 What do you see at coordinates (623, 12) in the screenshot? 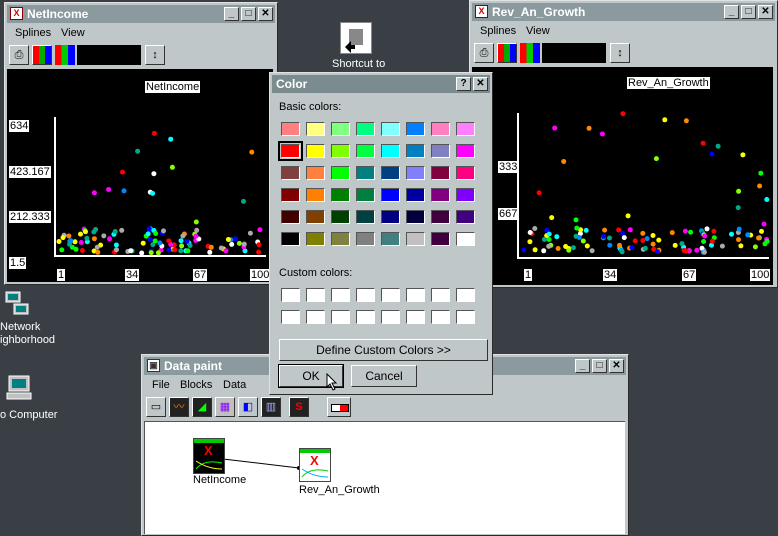
I see `growth-titlebar: X Rev_An_Growth _ □ ✕` at bounding box center [623, 12].